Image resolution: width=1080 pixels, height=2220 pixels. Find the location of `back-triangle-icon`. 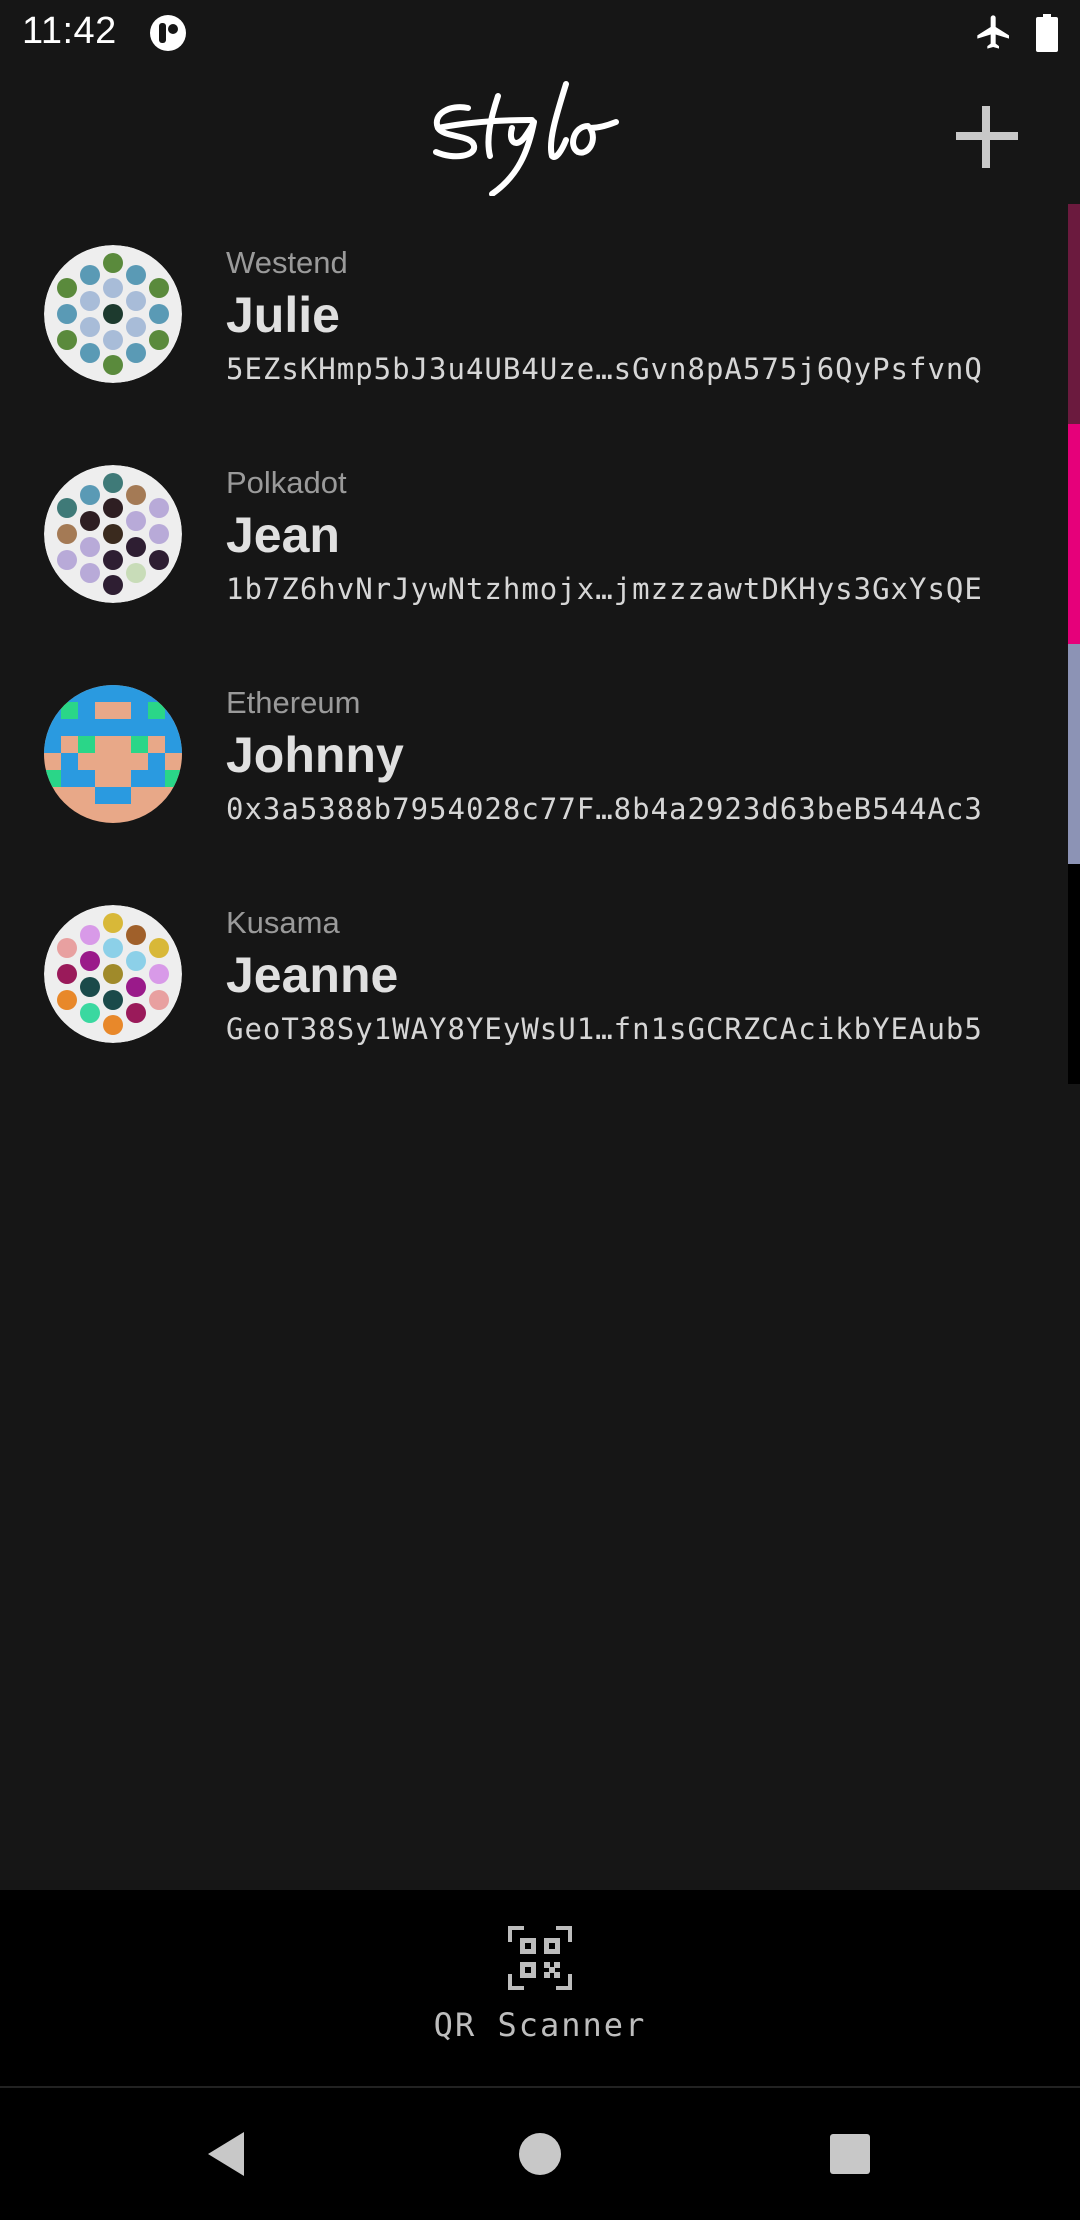

back-triangle-icon is located at coordinates (226, 2154).